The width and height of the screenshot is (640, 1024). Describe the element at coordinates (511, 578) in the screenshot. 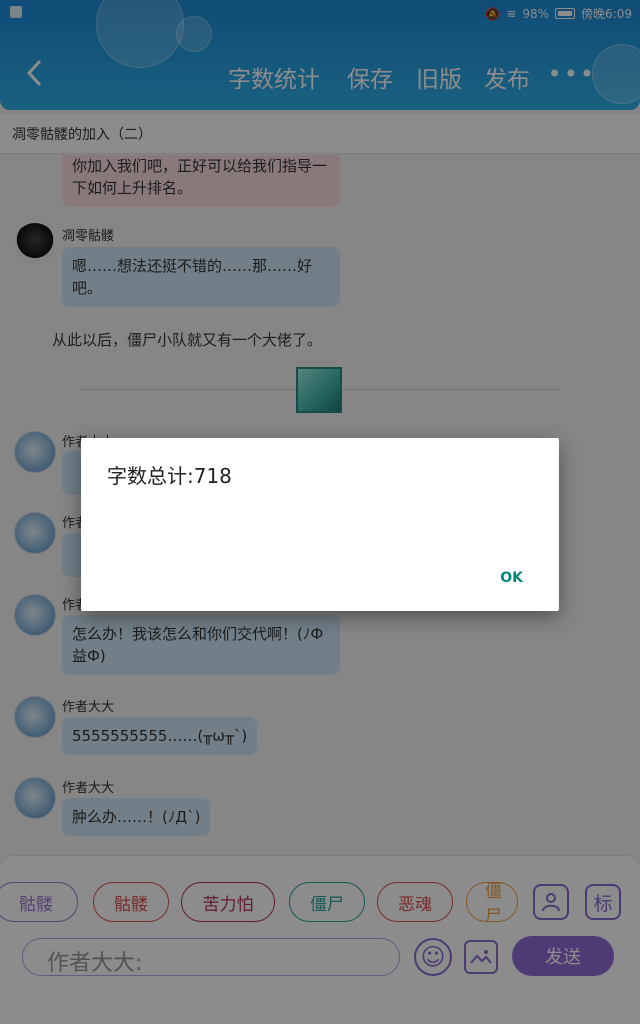

I see `ok-button: OK` at that location.